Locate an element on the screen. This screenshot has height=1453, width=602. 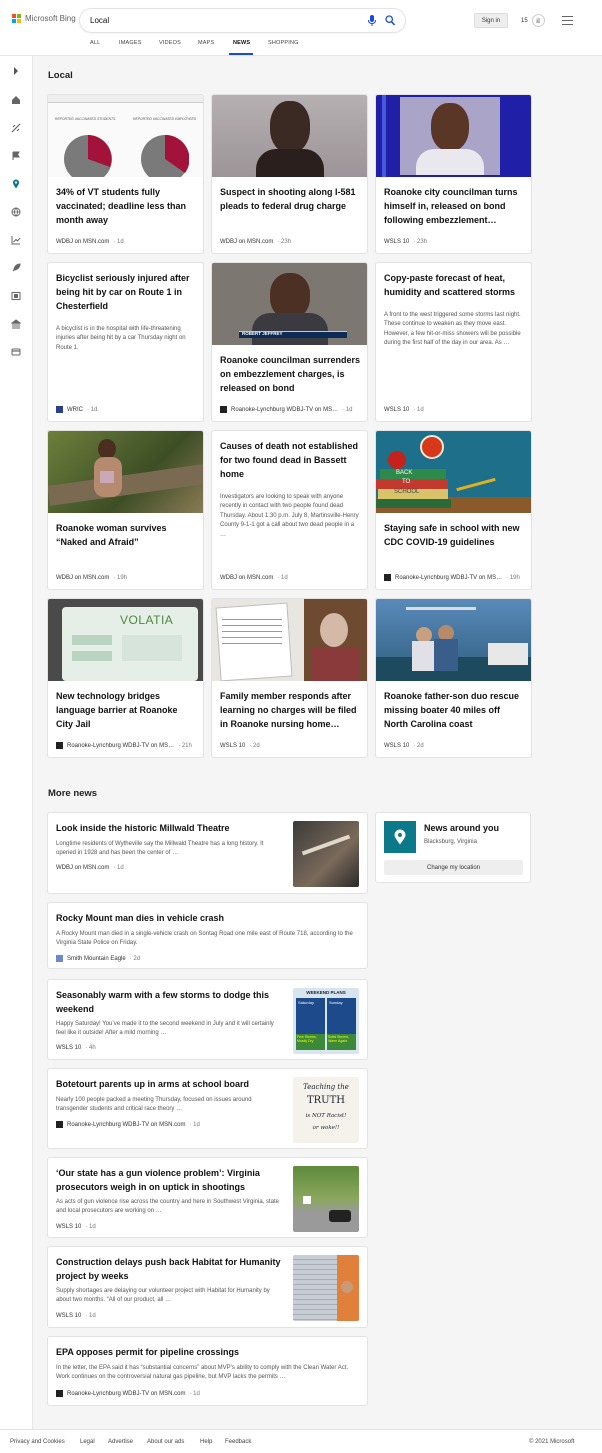
change-location-button: Change my location is located at coordinates (453, 867).